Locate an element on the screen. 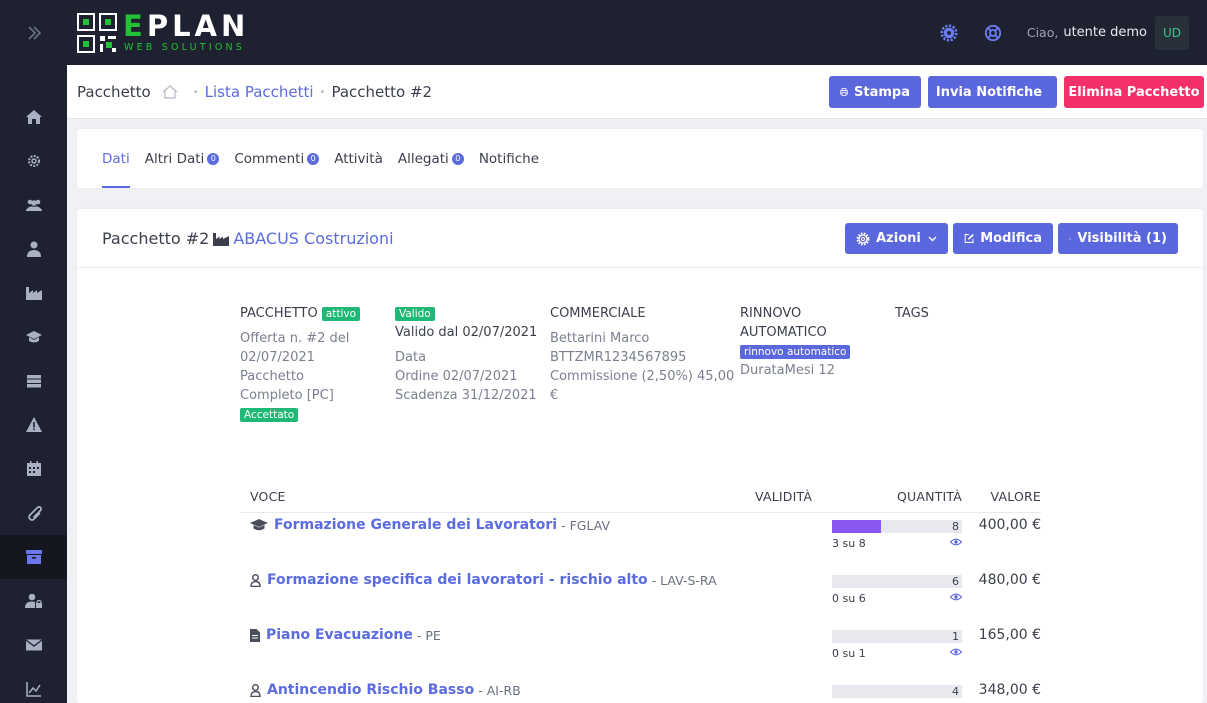 The width and height of the screenshot is (1207, 703). column-header: VALIDITÀ is located at coordinates (784, 496).